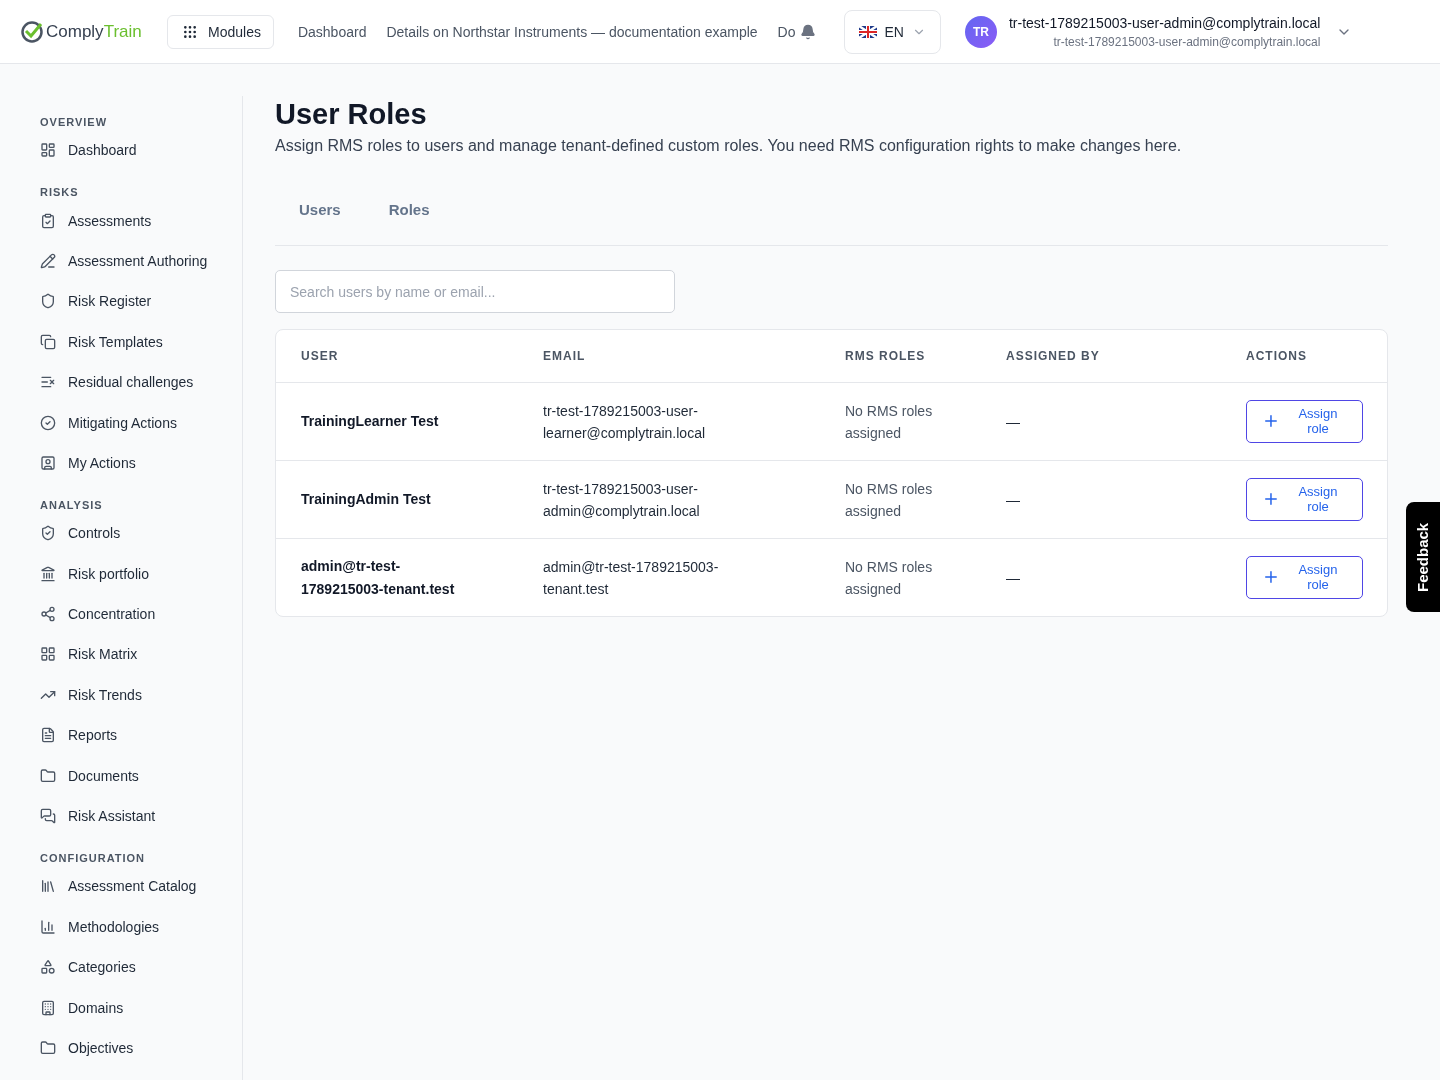 This screenshot has width=1440, height=1080. I want to click on nav-link: Details on Northstar Instruments — documentation example, so click(572, 31).